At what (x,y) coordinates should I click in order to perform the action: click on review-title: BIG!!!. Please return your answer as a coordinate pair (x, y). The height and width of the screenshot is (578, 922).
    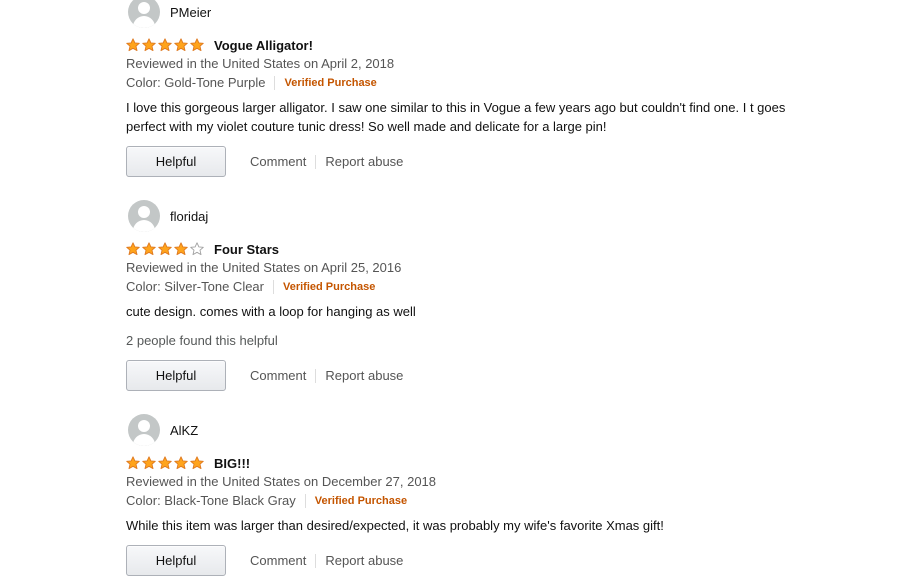
    Looking at the image, I should click on (232, 463).